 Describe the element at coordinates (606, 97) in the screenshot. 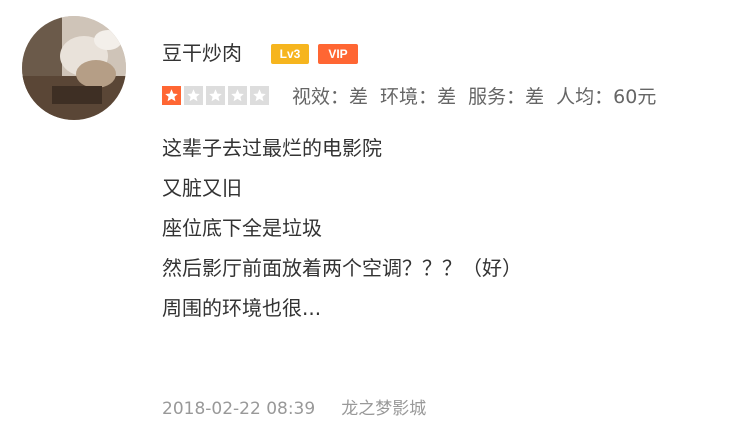

I see `score-per-person: 人均：60元` at that location.